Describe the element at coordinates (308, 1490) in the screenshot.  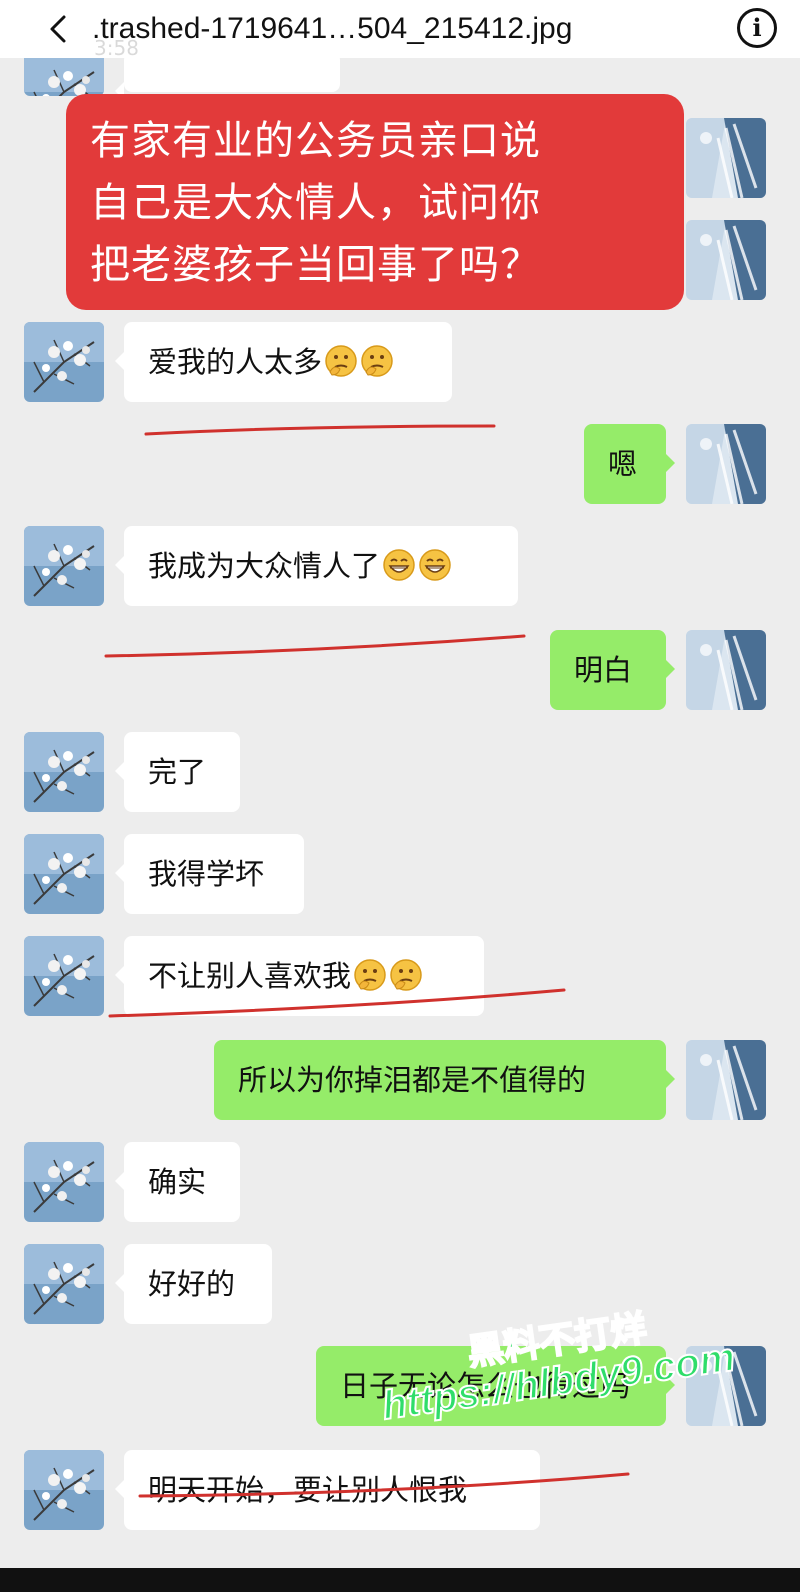
I see `message-text: 明天开始，要让别人恨我` at that location.